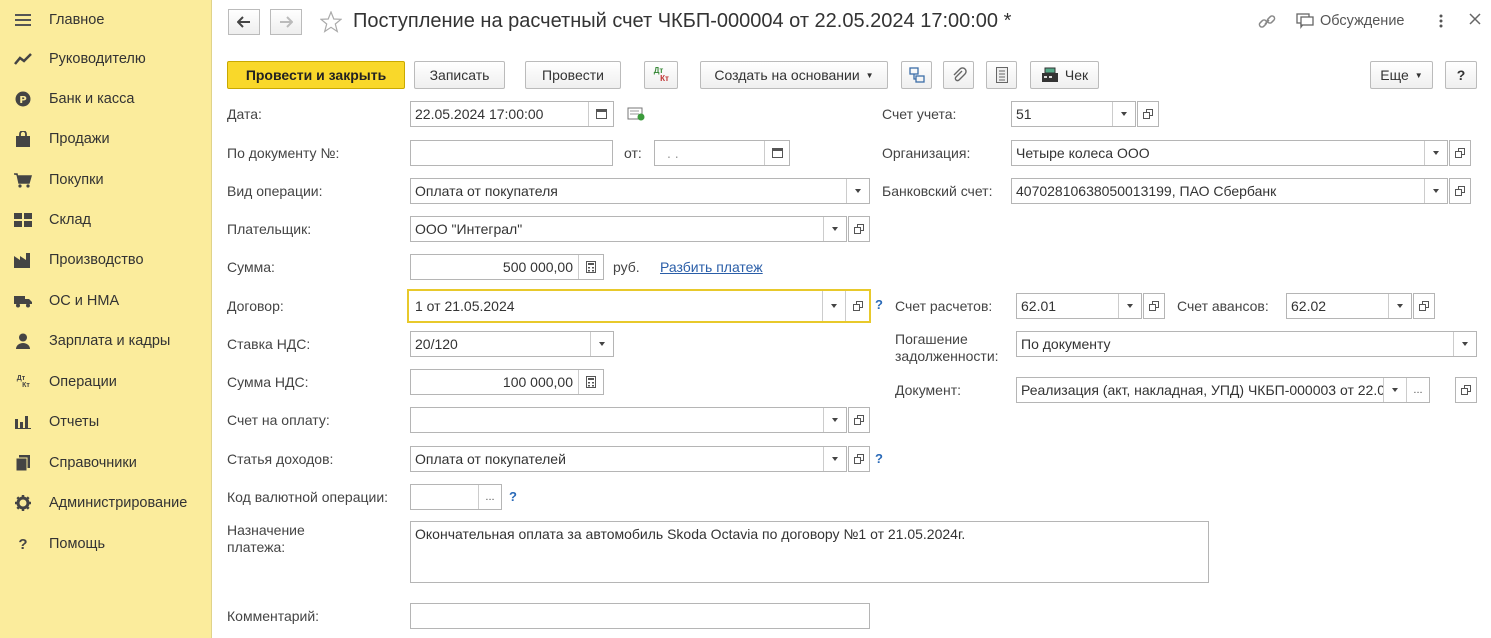  I want to click on doc-number-field, so click(511, 153).